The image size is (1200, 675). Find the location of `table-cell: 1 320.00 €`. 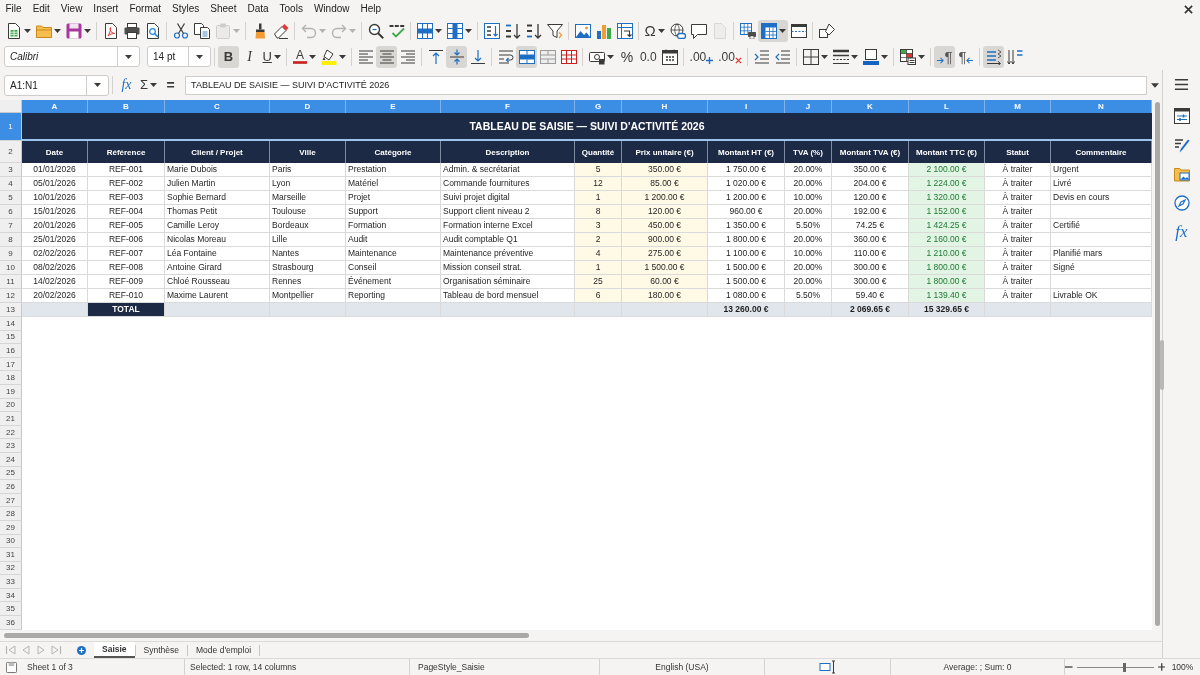

table-cell: 1 320.00 € is located at coordinates (947, 198).